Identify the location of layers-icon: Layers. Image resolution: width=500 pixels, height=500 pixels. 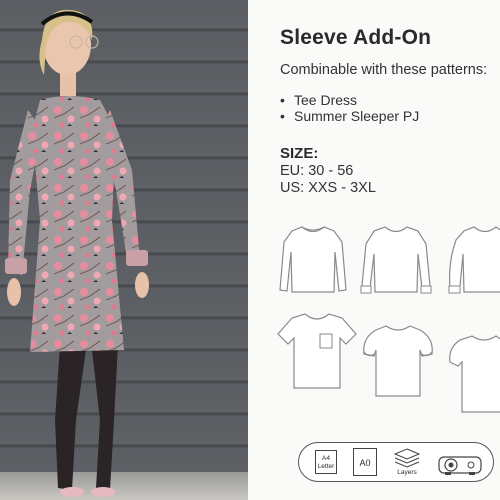
(407, 463).